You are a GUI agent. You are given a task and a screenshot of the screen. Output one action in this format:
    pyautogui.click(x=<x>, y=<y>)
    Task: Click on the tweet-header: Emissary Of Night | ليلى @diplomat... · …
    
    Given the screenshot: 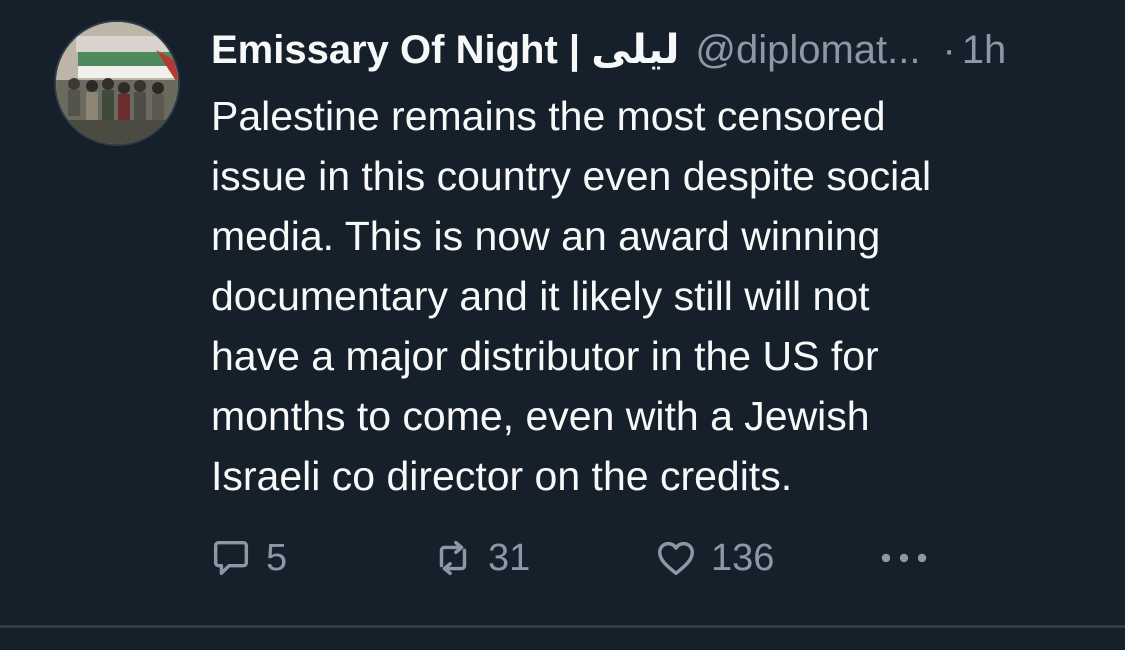 What is the action you would take?
    pyautogui.click(x=608, y=50)
    